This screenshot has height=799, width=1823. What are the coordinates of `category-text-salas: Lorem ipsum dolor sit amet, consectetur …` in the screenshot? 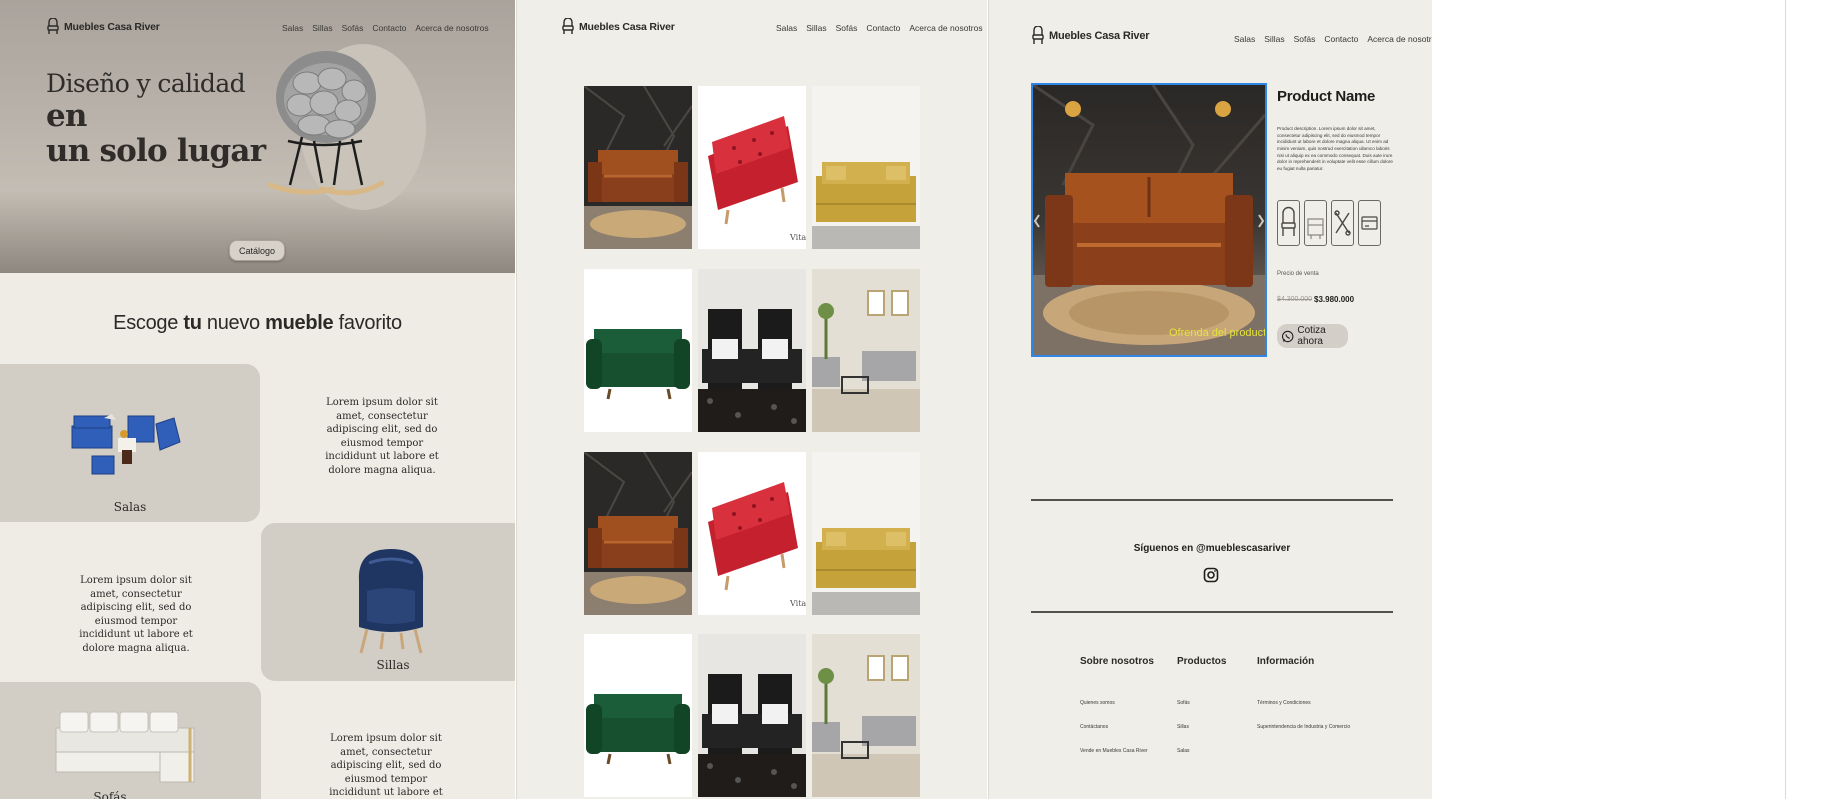 It's located at (382, 436).